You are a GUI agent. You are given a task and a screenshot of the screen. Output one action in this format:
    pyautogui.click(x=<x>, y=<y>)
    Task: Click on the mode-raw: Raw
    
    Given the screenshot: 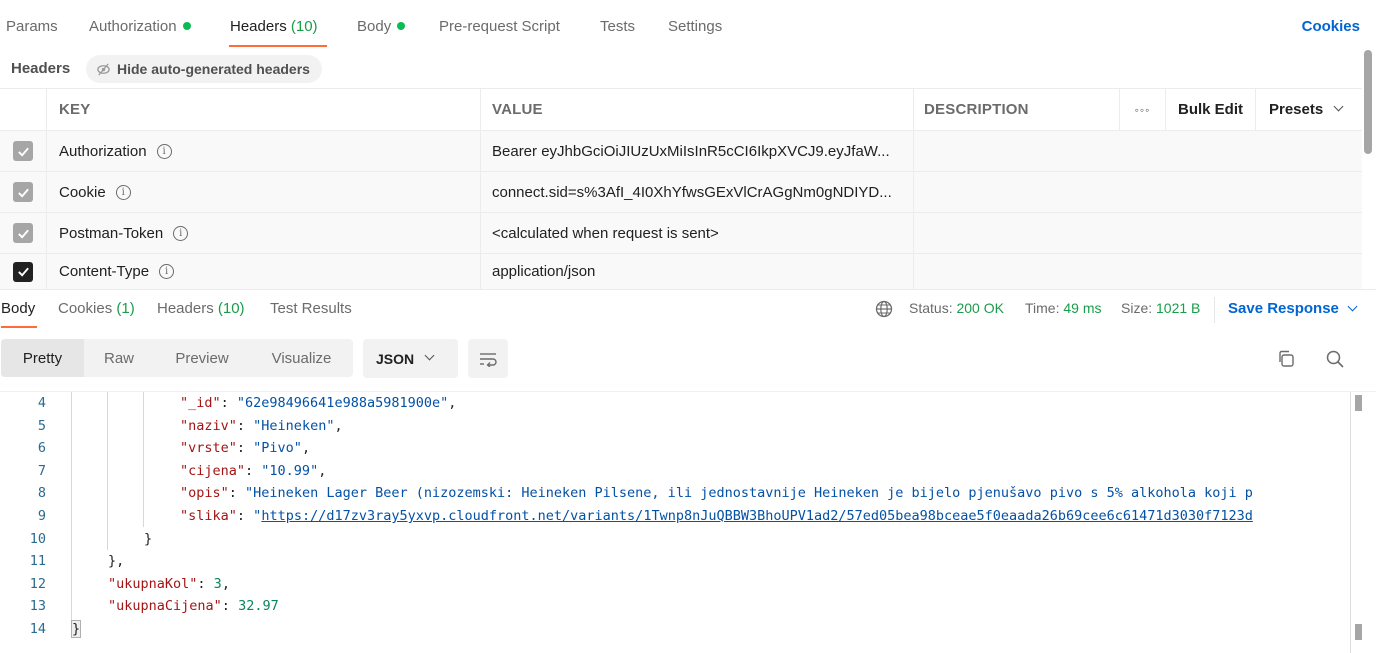 What is the action you would take?
    pyautogui.click(x=119, y=358)
    